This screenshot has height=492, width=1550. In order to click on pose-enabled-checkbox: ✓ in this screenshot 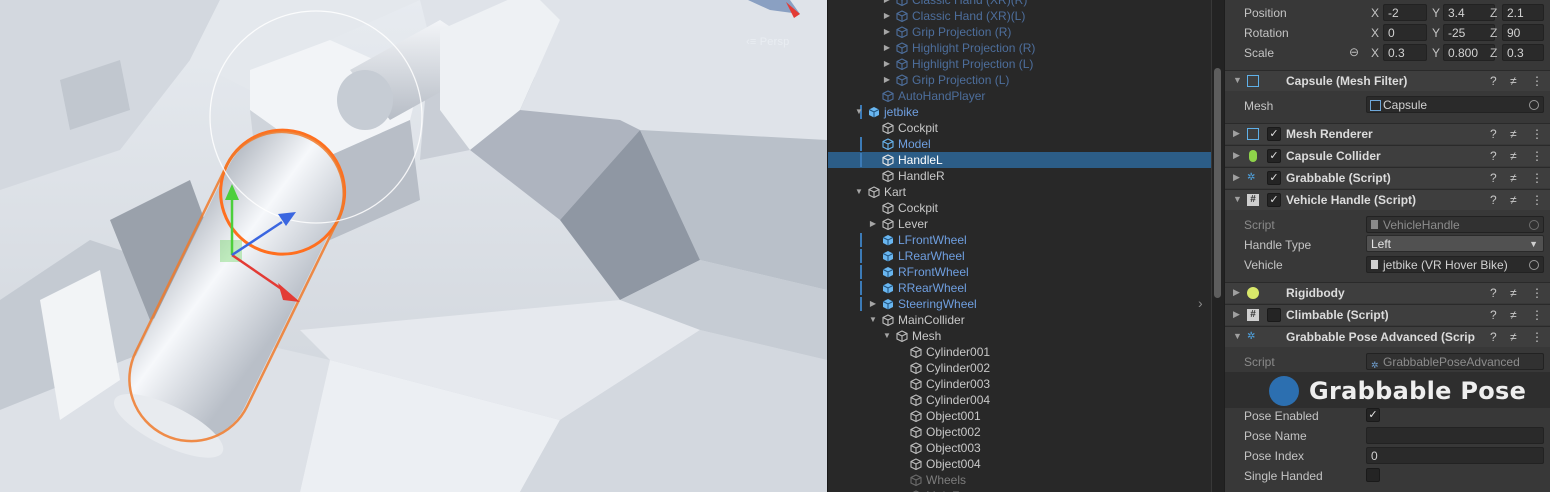, I will do `click(1373, 415)`.